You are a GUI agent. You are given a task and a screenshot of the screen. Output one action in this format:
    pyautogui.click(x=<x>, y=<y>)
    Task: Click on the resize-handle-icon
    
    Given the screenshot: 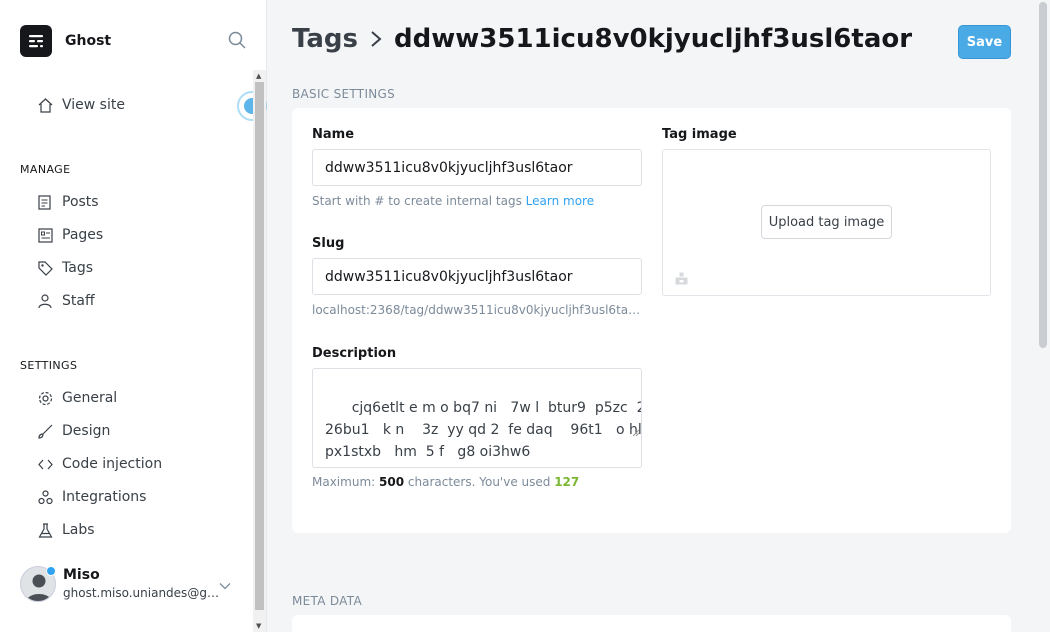 What is the action you would take?
    pyautogui.click(x=618, y=433)
    